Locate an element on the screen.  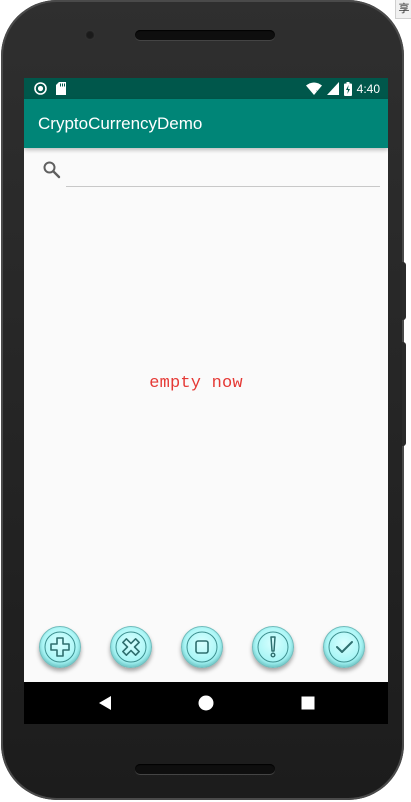
battery-charging-icon is located at coordinates (347, 88).